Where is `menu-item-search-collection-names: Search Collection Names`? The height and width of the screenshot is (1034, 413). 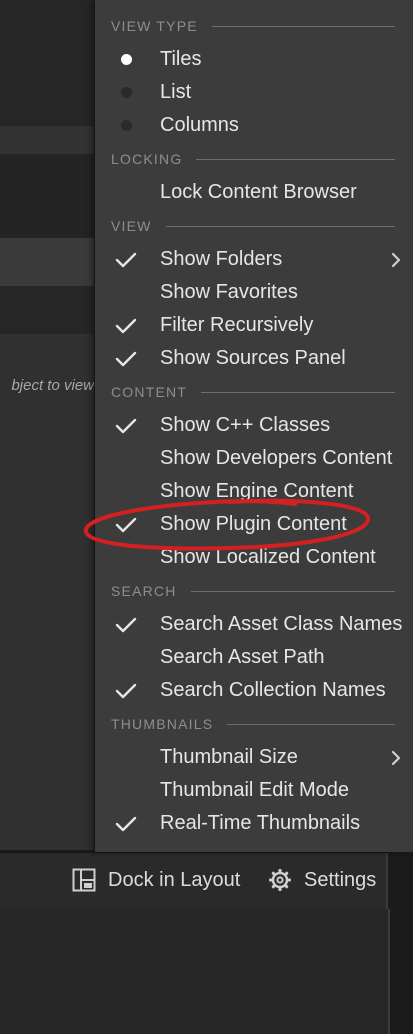
menu-item-search-collection-names: Search Collection Names is located at coordinates (254, 690).